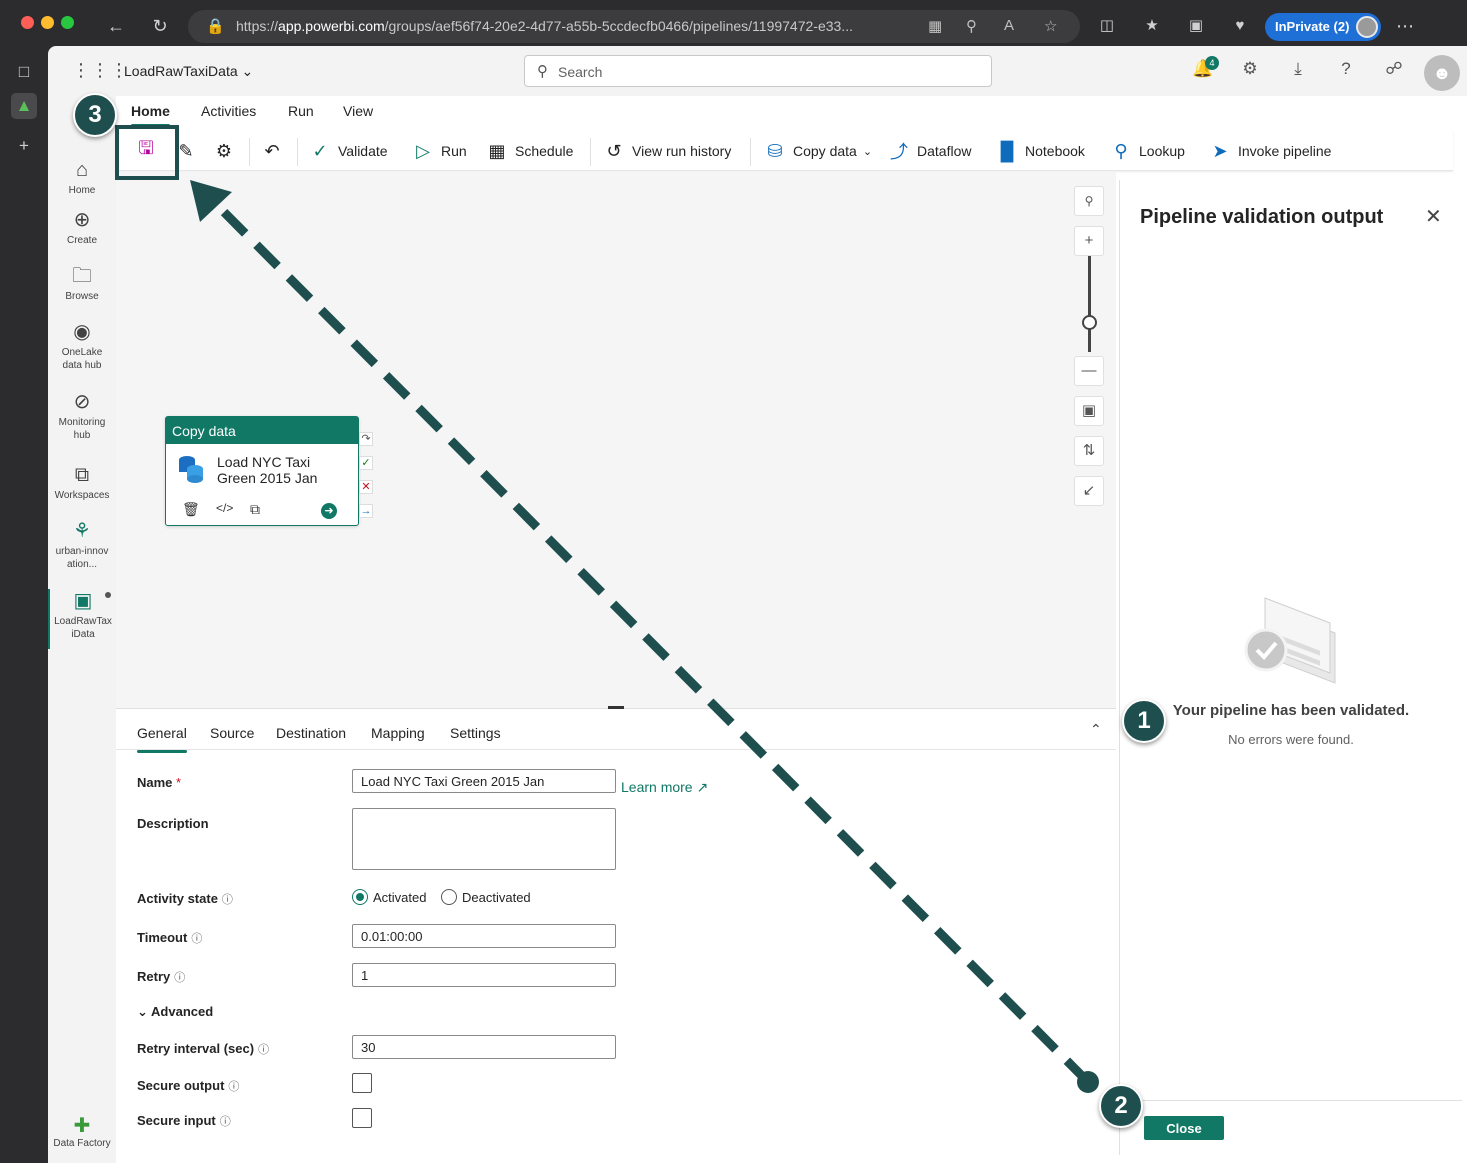 Image resolution: width=1467 pixels, height=1163 pixels. I want to click on learn-more-link: Learn more ↗, so click(664, 787).